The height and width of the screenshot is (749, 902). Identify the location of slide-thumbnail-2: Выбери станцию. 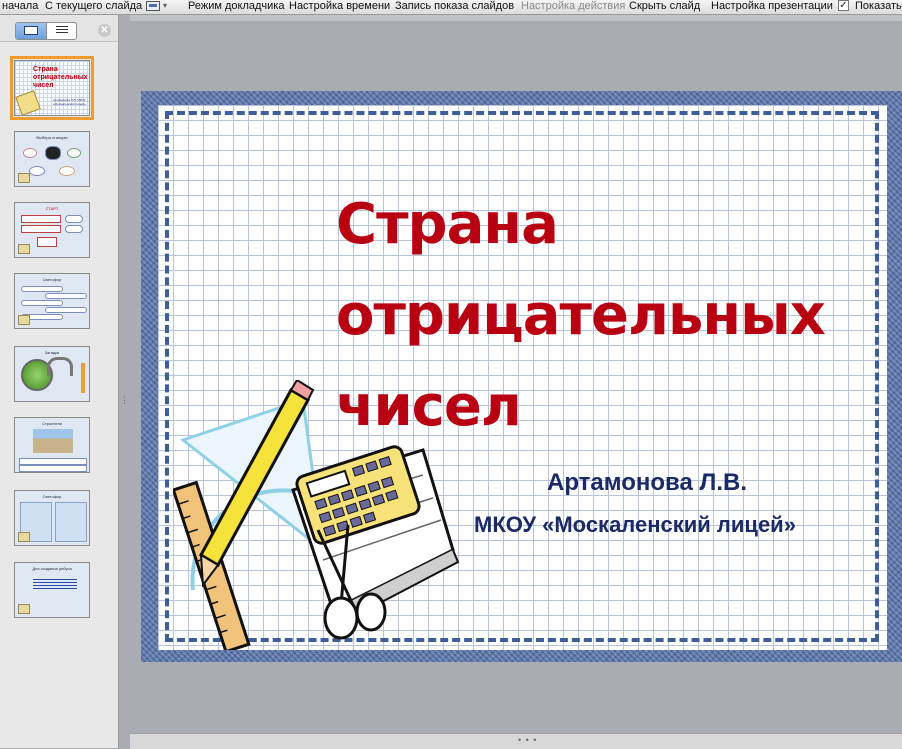
(52, 159).